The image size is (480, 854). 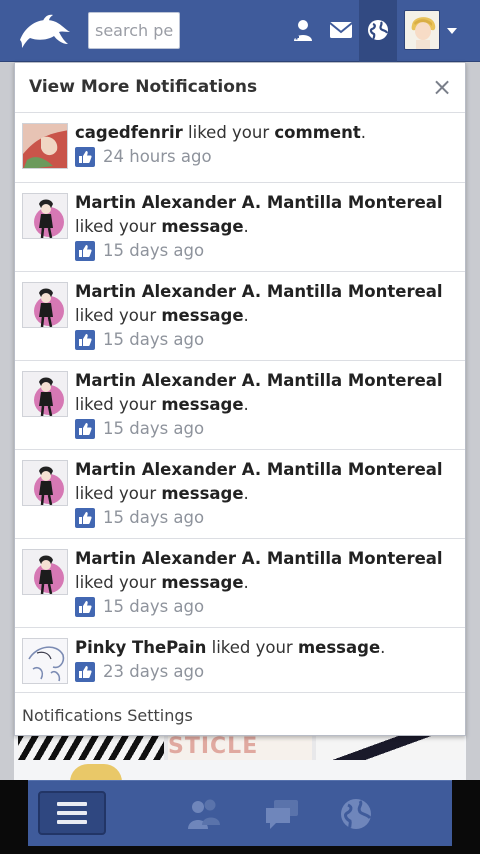 I want to click on notification-object: comment, so click(x=317, y=132).